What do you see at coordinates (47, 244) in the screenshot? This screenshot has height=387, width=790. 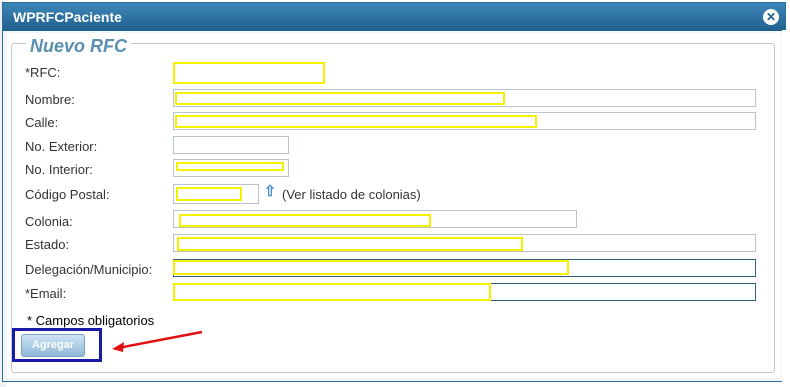 I see `label-estado: Estado:` at bounding box center [47, 244].